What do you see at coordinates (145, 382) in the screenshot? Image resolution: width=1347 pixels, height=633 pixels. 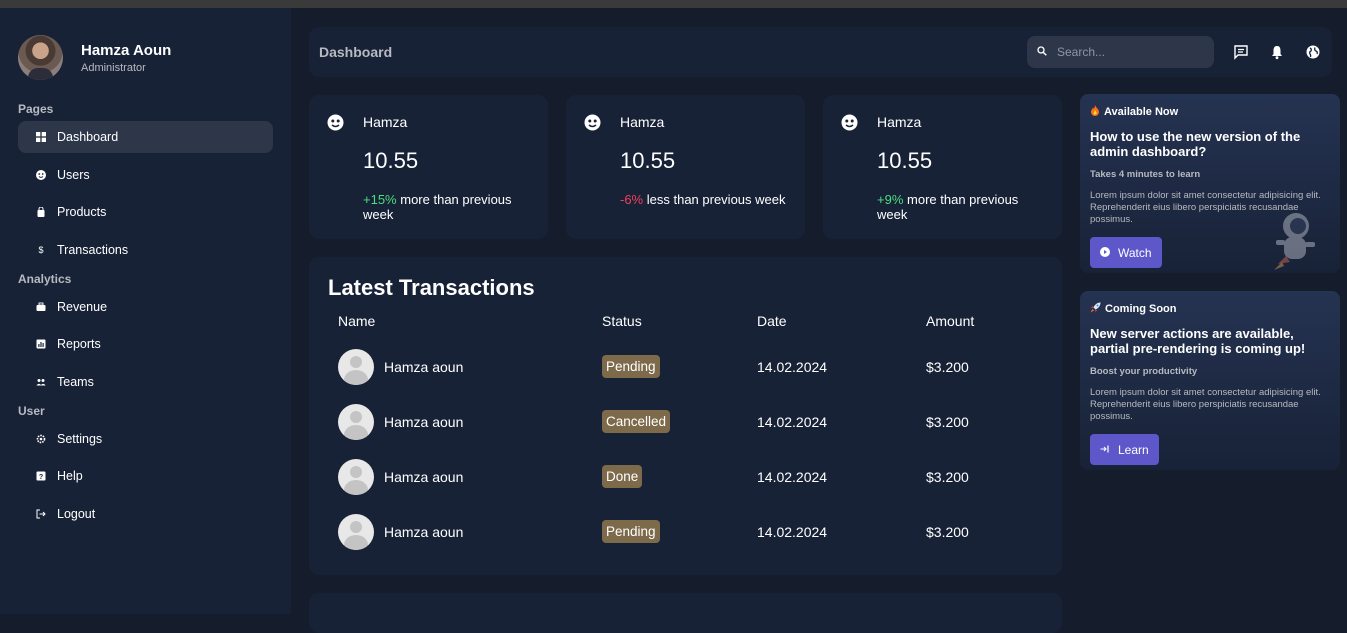 I see `sidebar-item-teams: Teams` at bounding box center [145, 382].